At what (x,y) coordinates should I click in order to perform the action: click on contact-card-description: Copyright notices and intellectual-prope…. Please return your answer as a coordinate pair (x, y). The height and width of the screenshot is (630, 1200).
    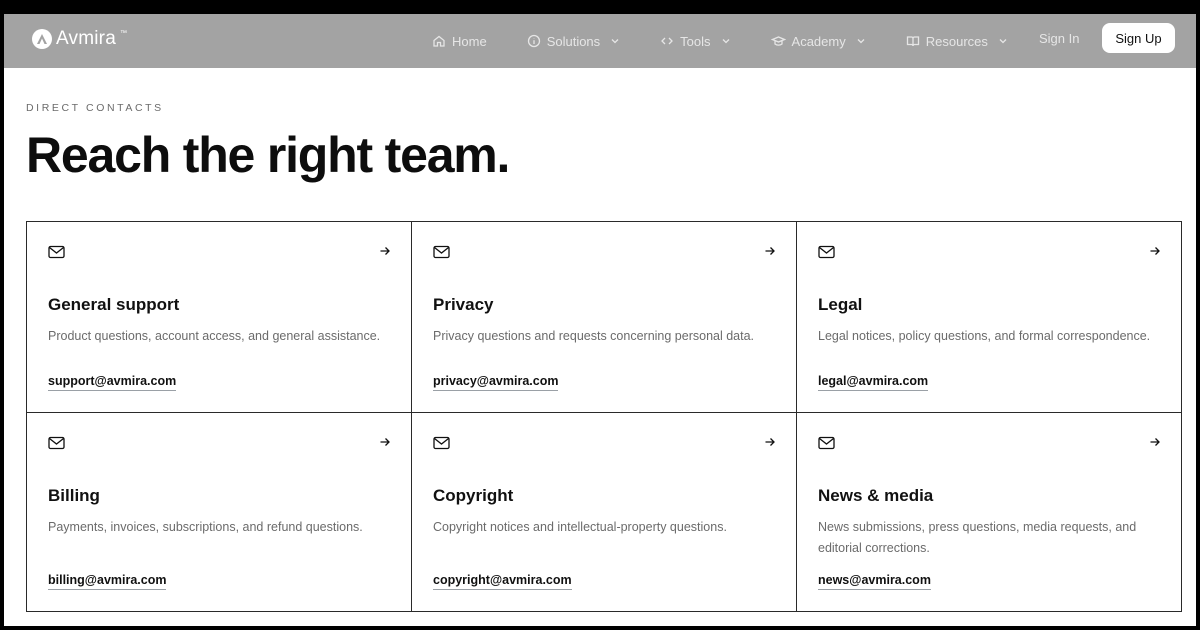
    Looking at the image, I should click on (580, 527).